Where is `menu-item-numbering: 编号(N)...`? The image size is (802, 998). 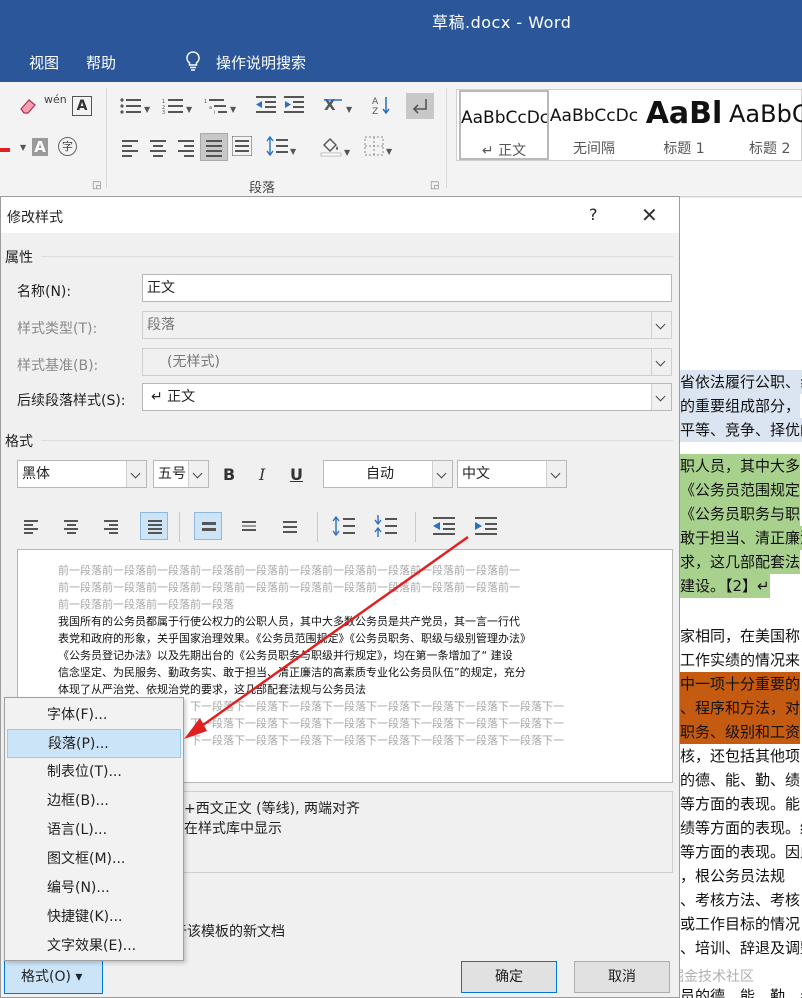 menu-item-numbering: 编号(N)... is located at coordinates (94, 888).